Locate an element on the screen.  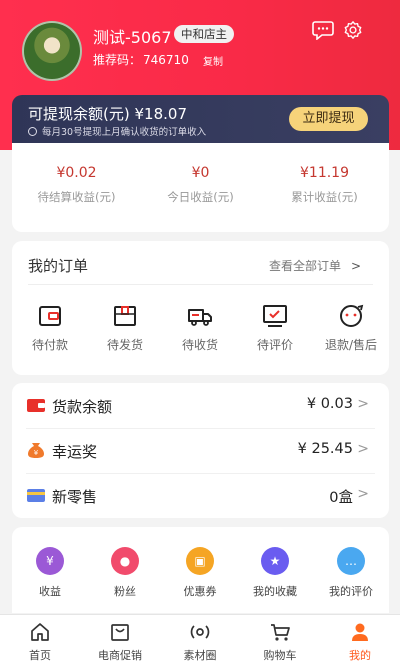
username: 测试-5067 is located at coordinates (132, 37).